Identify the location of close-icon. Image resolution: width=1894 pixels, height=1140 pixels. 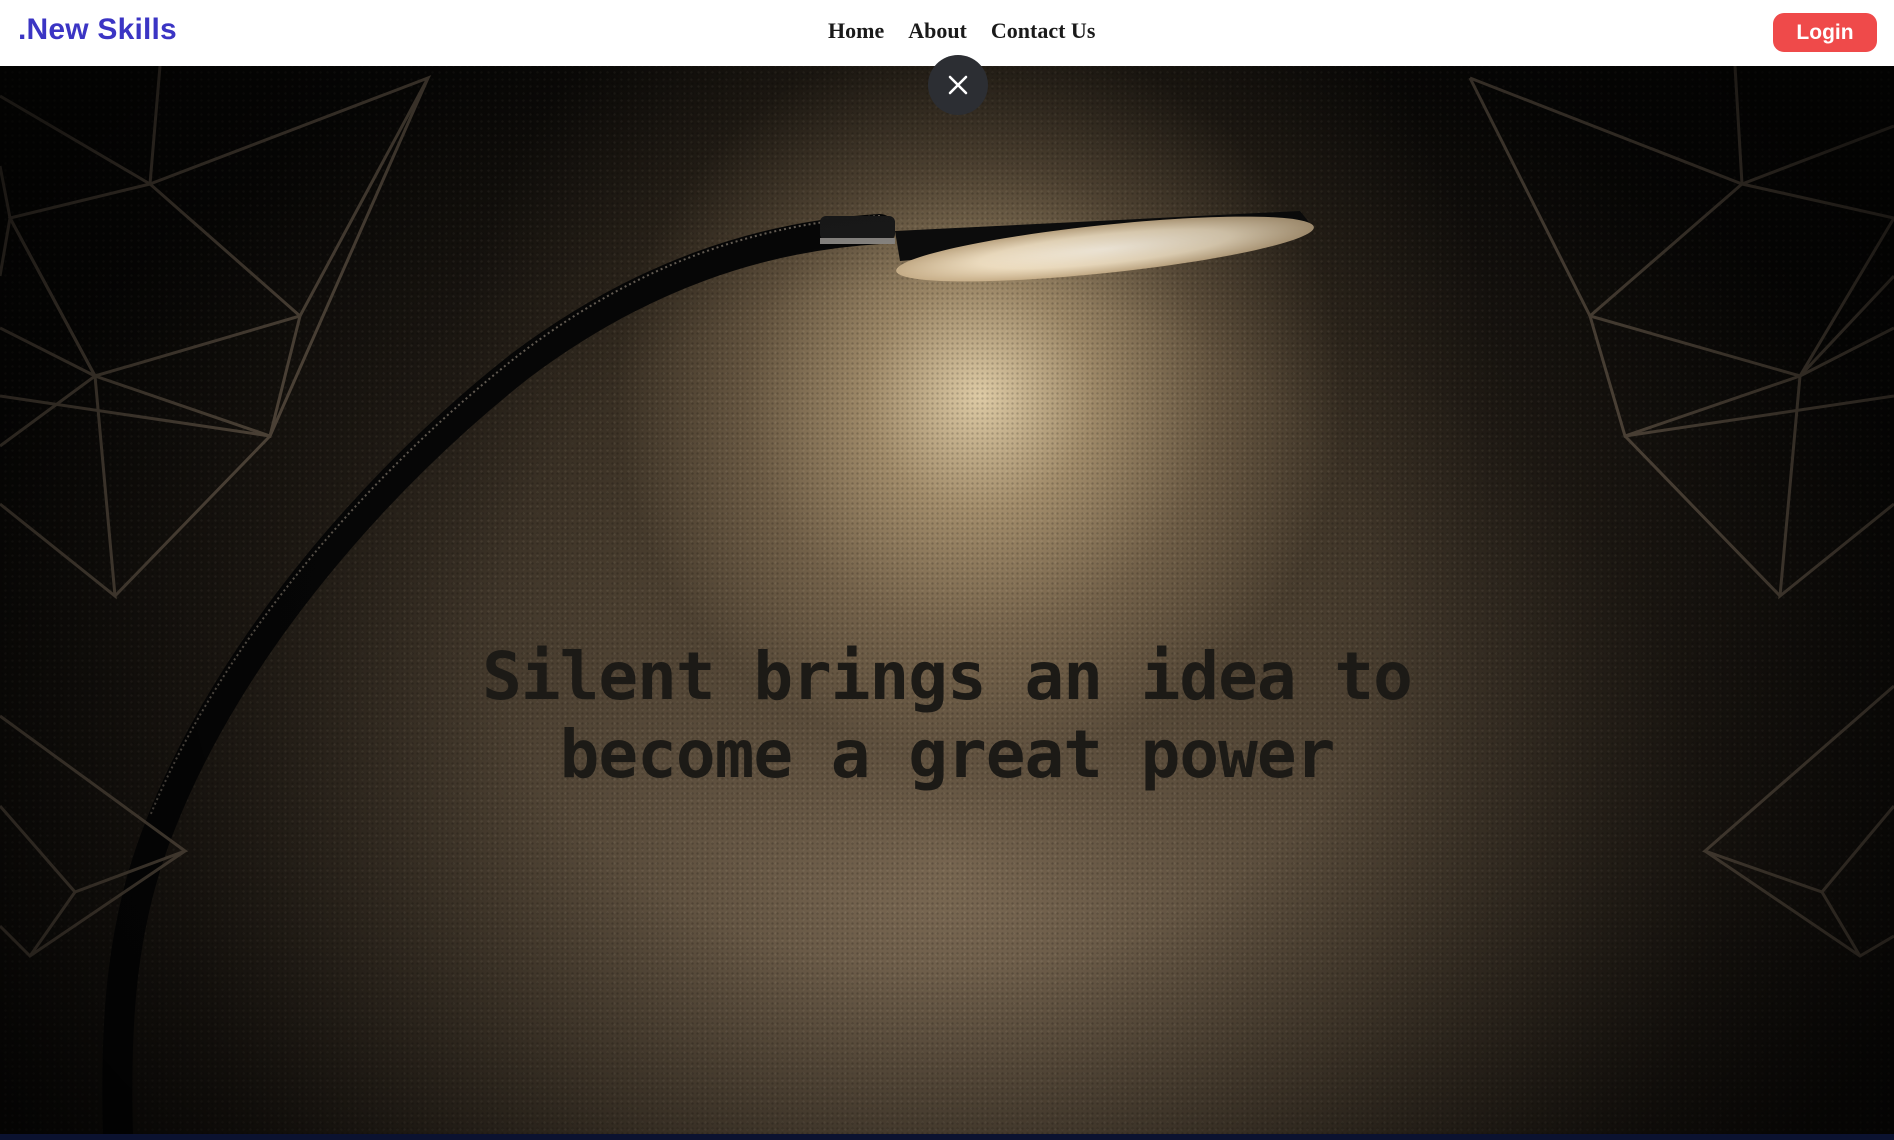
(958, 85).